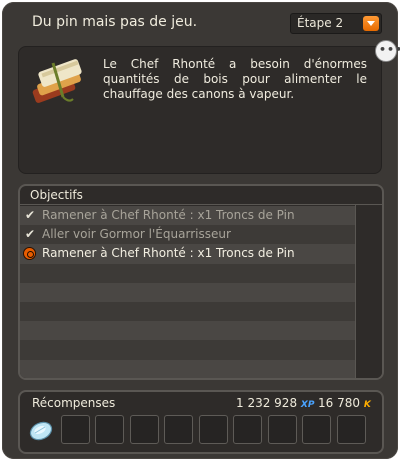 The width and height of the screenshot is (400, 461). Describe the element at coordinates (74, 403) in the screenshot. I see `rewards-title: Récompenses` at that location.